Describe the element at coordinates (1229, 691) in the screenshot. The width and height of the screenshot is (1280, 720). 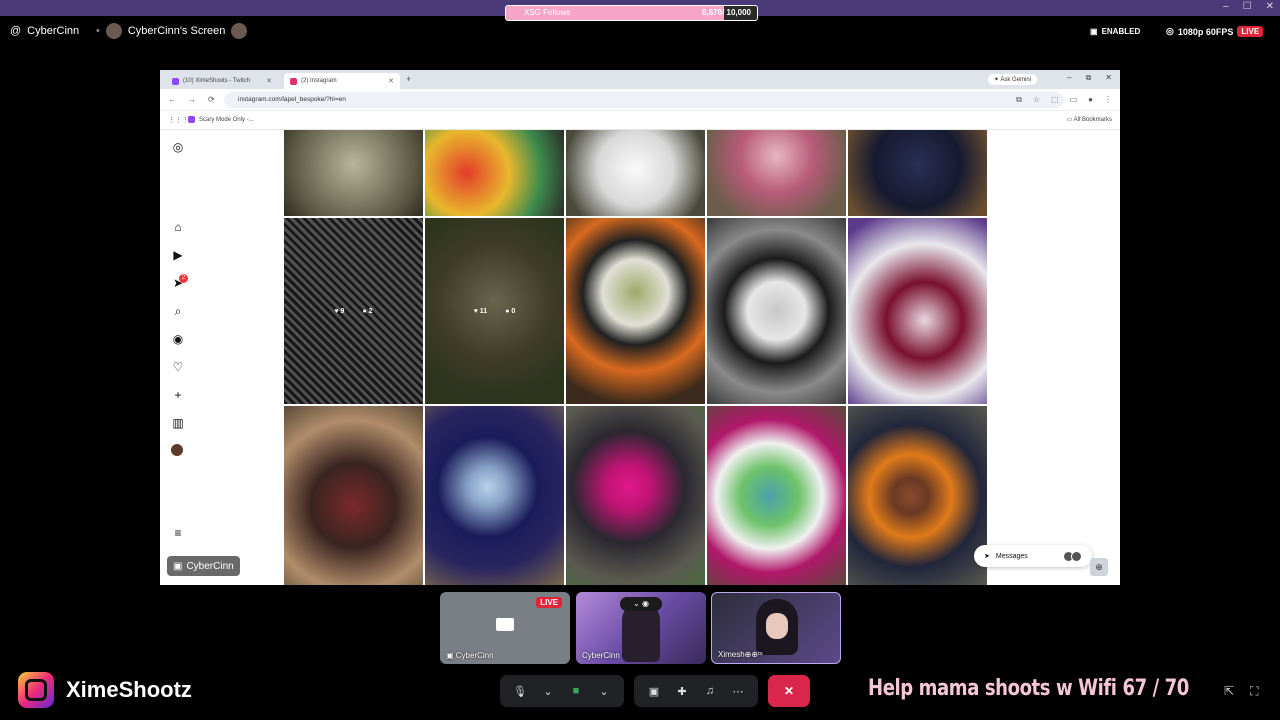
I see `popout-icon: ⇱` at that location.